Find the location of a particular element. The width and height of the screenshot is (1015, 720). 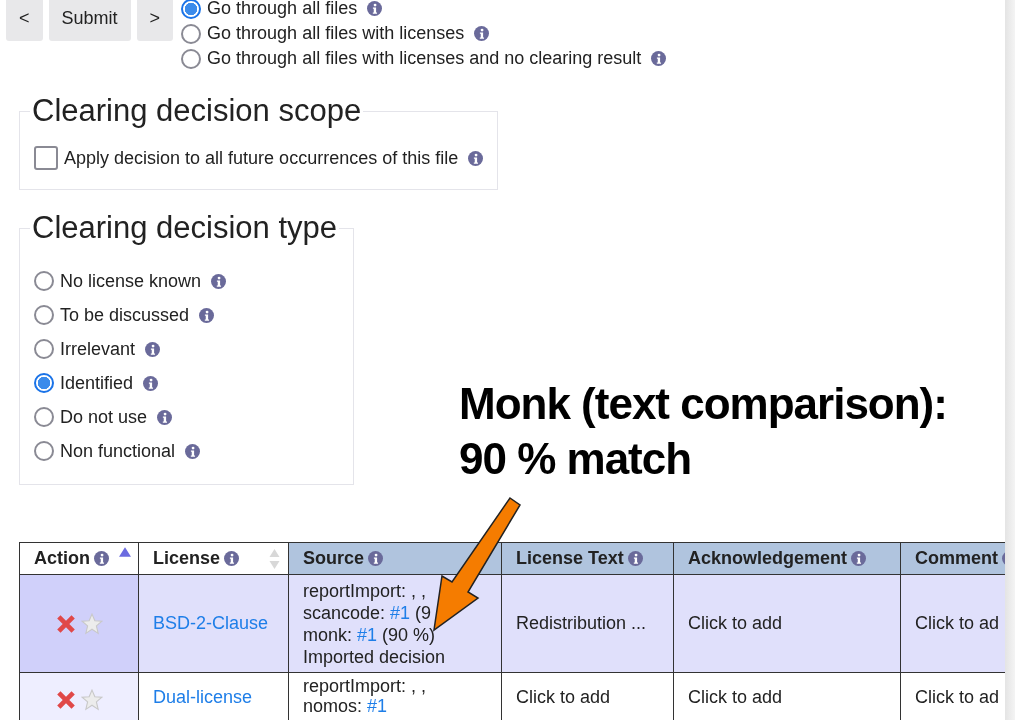

scrollbar is located at coordinates (1010, 360).